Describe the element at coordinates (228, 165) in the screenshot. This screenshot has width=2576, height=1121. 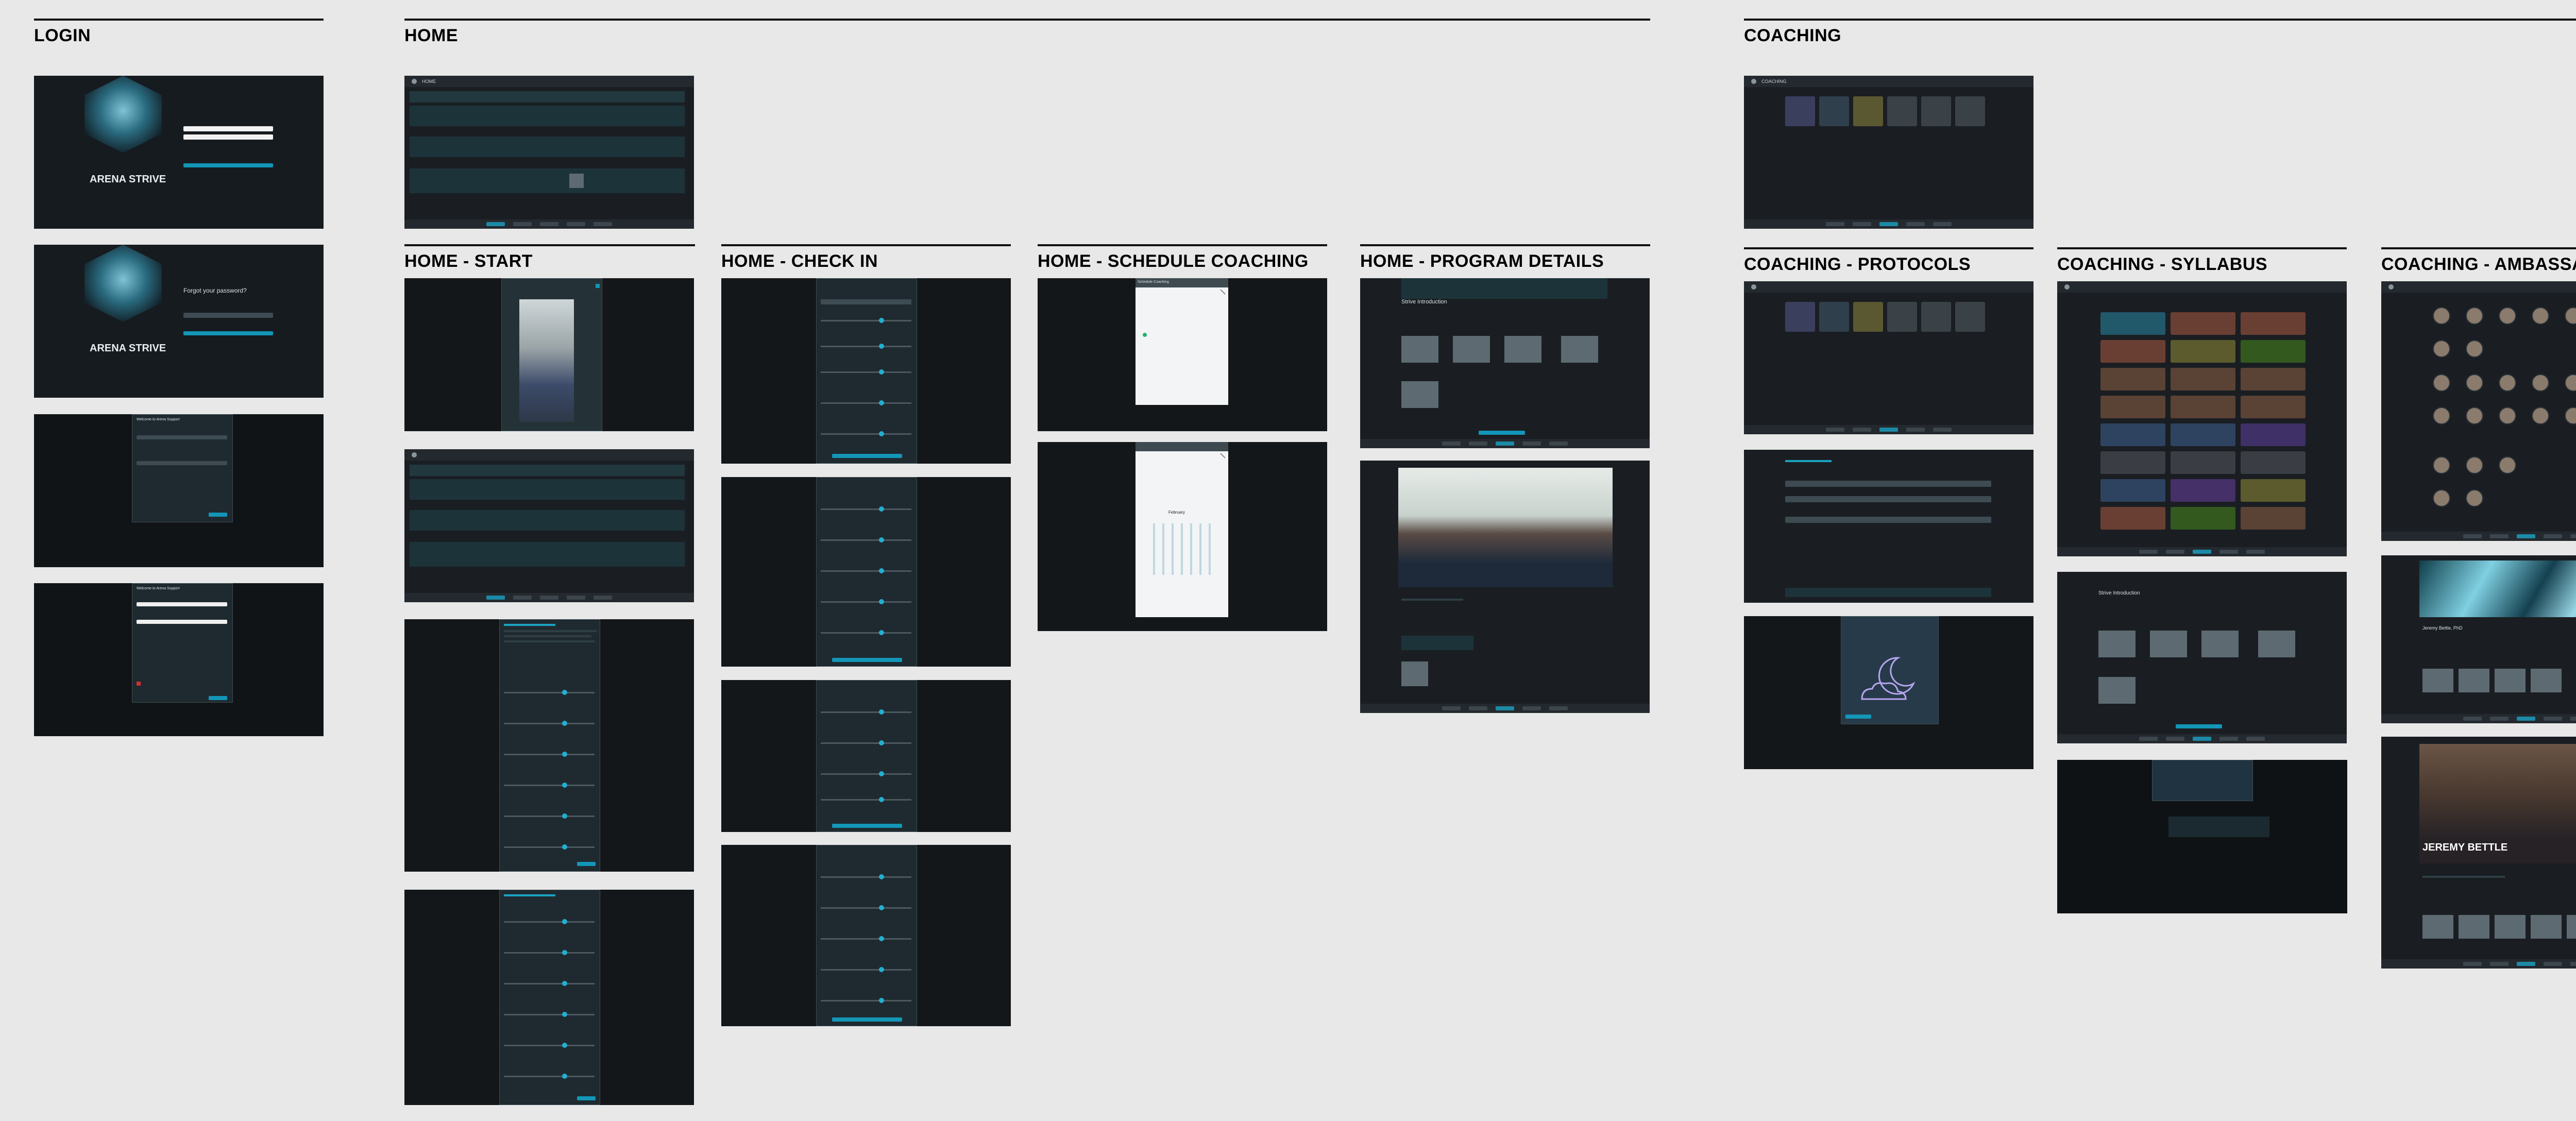
I see `login-submit-button` at that location.